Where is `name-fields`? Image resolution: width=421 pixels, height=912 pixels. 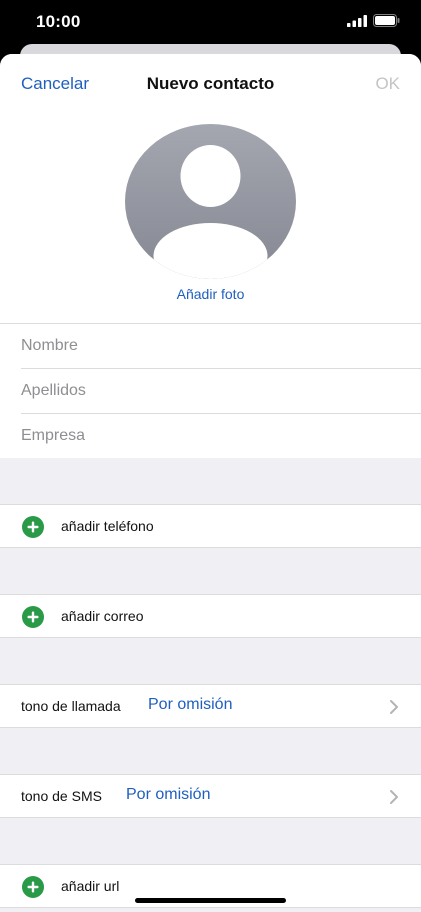
name-fields is located at coordinates (210, 390).